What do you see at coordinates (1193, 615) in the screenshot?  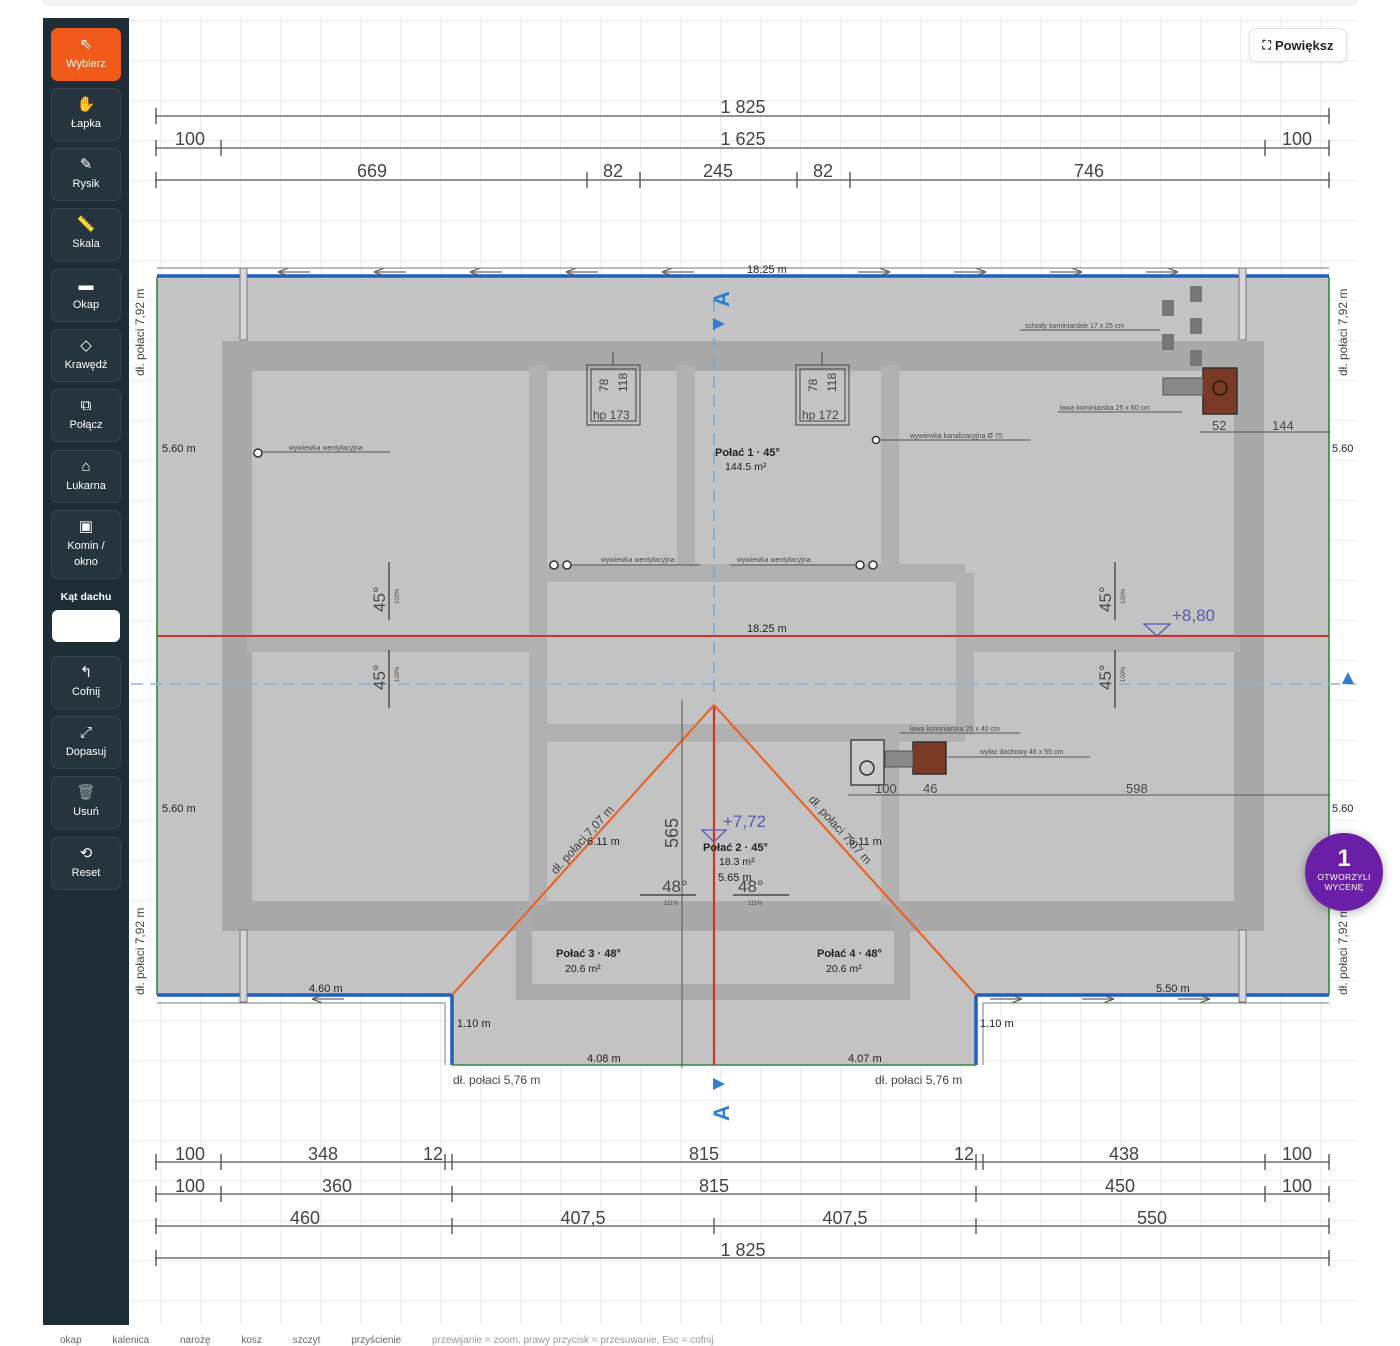 I see `svg-text: +8,80` at bounding box center [1193, 615].